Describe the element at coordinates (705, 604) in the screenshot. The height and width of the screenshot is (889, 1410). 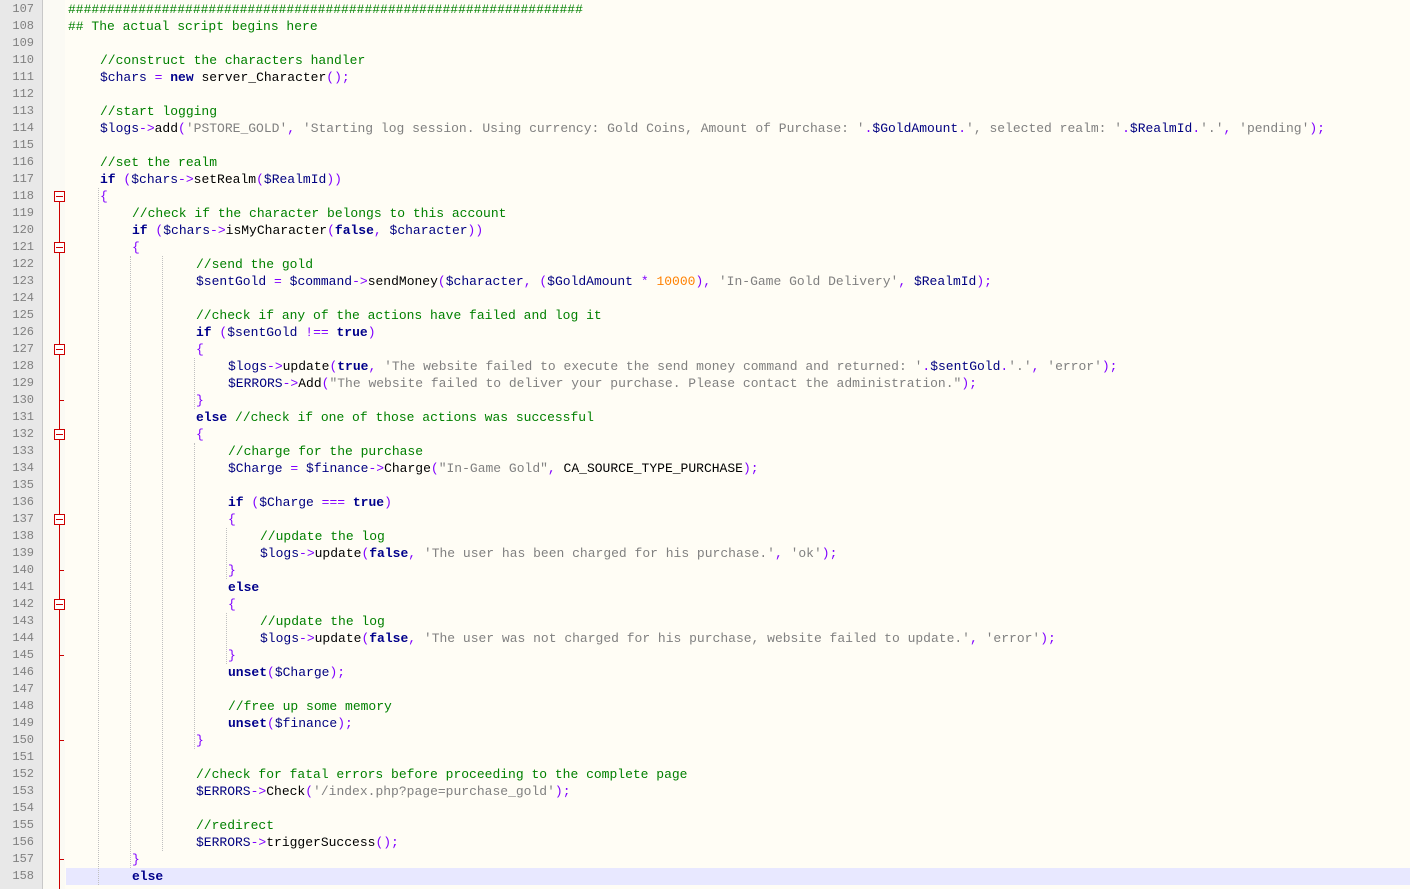
I see `code-line: 142 {` at that location.